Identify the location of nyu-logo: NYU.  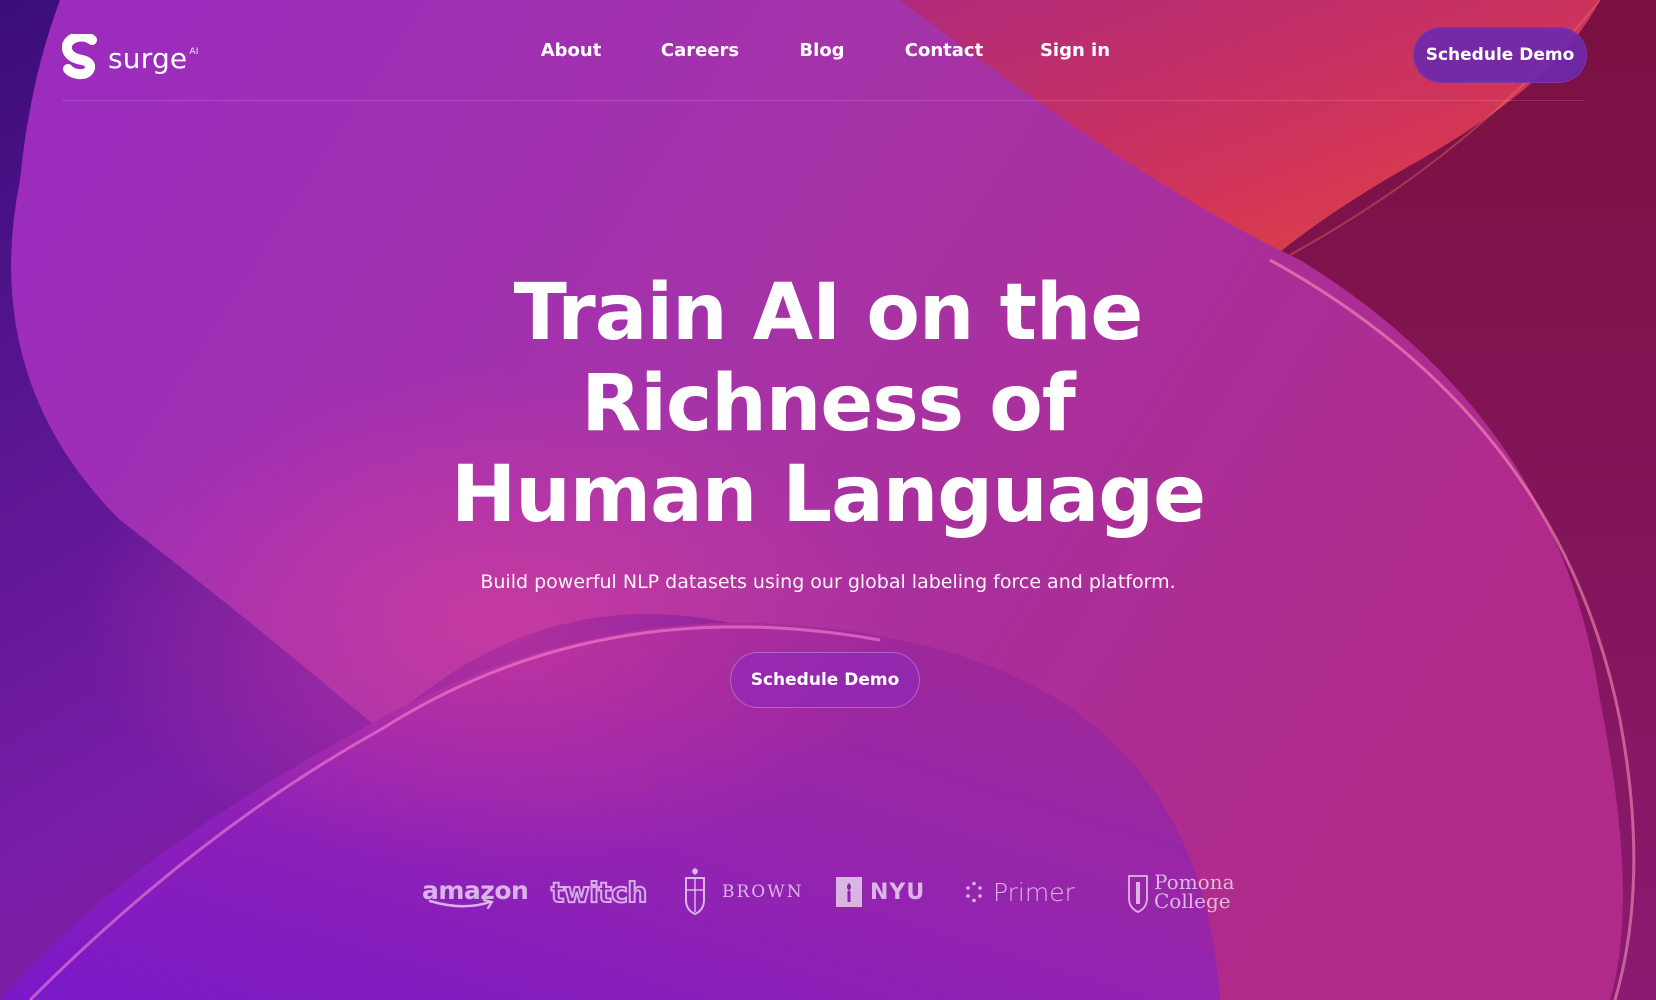
(880, 892).